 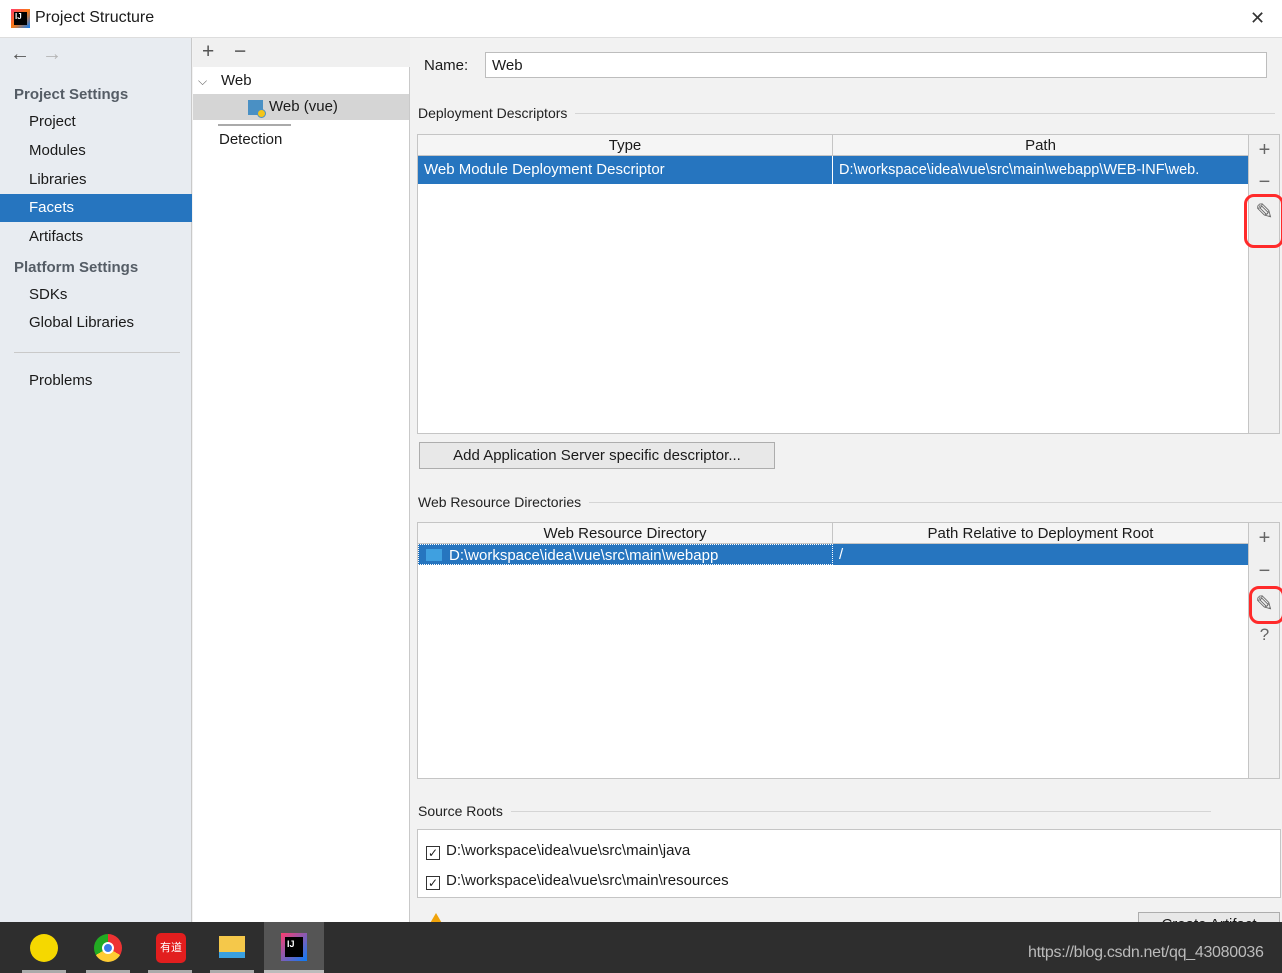 What do you see at coordinates (876, 65) in the screenshot?
I see `name-input: Web` at bounding box center [876, 65].